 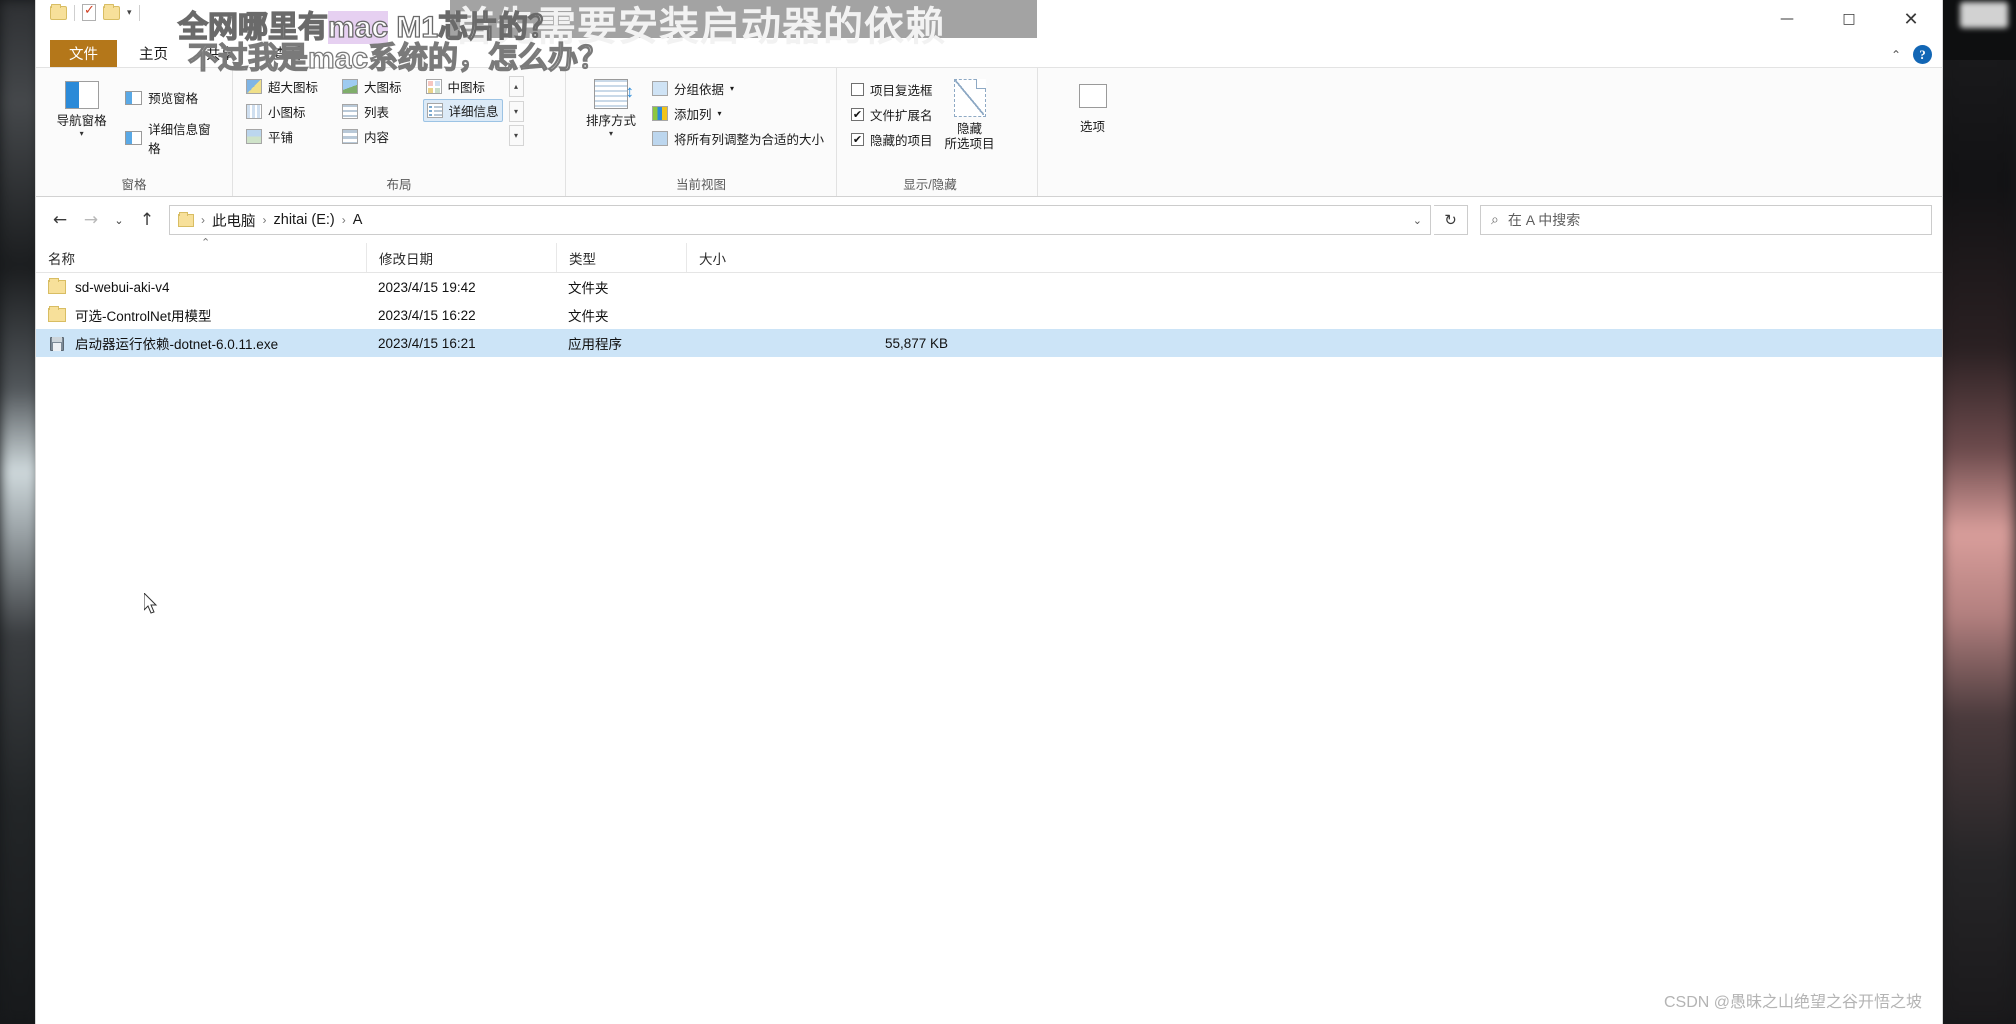 What do you see at coordinates (1984, 15) in the screenshot?
I see `backdrop-right-badge` at bounding box center [1984, 15].